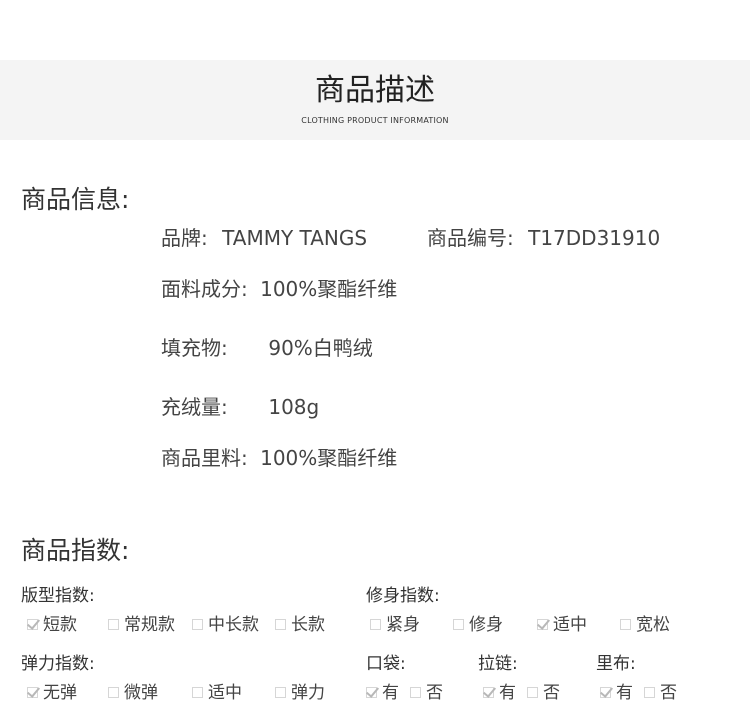 This screenshot has height=705, width=750. Describe the element at coordinates (382, 693) in the screenshot. I see `pocket-option-yes: 有` at that location.